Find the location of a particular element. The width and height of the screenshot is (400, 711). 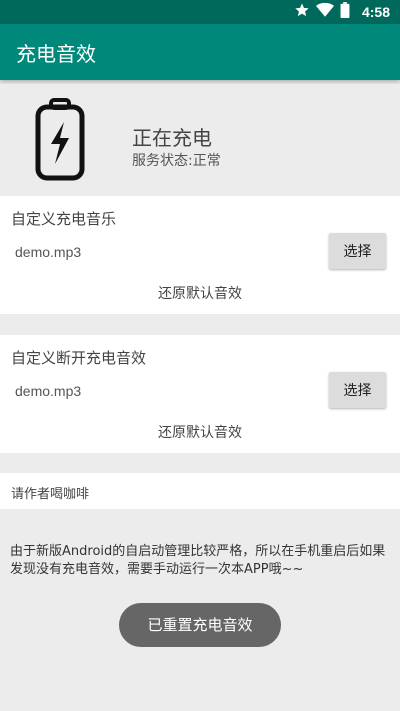

status-bar: 4:58 is located at coordinates (200, 12).